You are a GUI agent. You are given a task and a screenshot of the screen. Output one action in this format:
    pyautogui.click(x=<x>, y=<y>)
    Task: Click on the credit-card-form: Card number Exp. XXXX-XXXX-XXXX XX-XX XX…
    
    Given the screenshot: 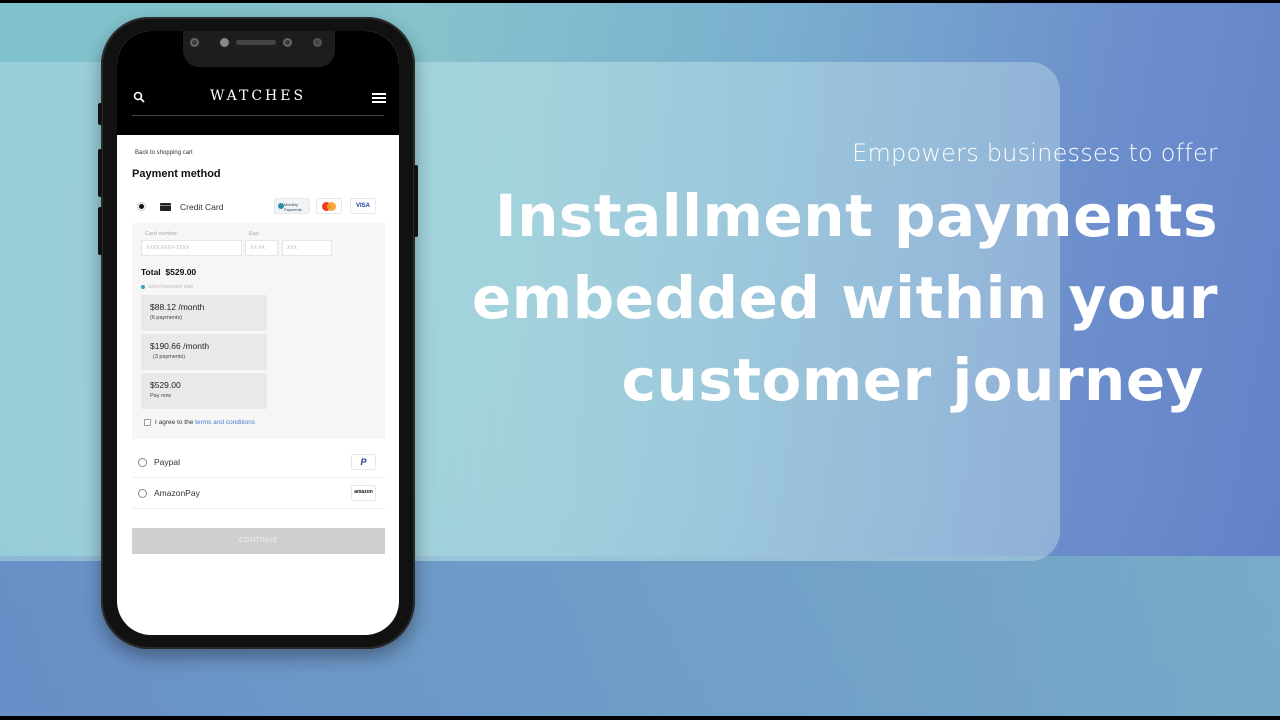 What is the action you would take?
    pyautogui.click(x=258, y=331)
    